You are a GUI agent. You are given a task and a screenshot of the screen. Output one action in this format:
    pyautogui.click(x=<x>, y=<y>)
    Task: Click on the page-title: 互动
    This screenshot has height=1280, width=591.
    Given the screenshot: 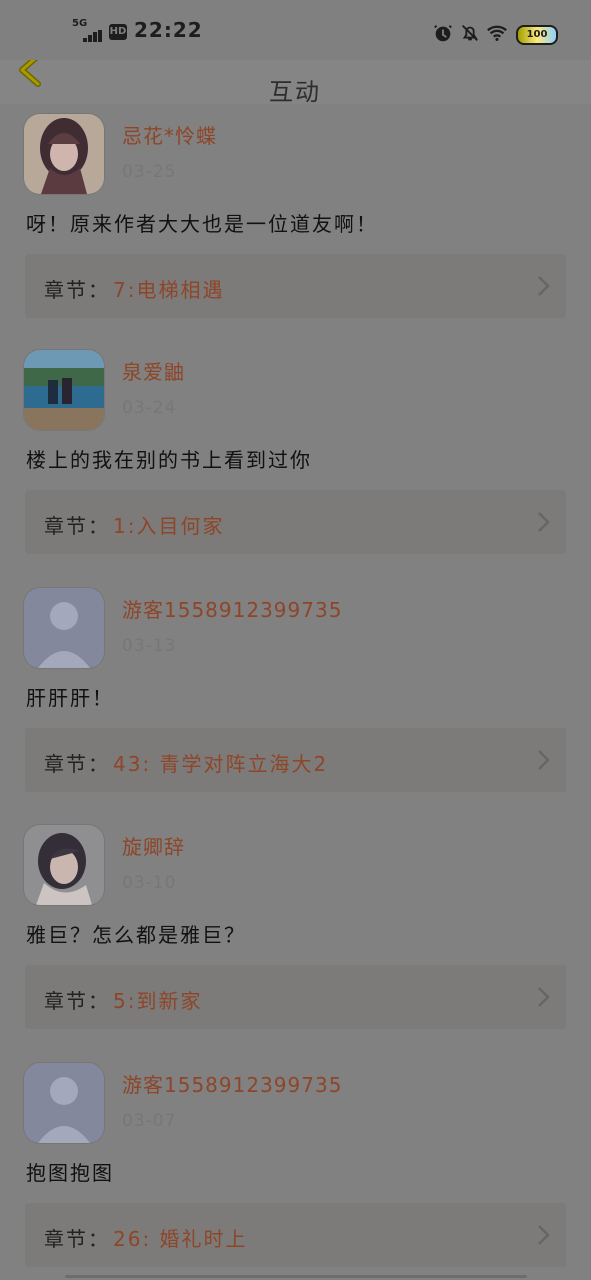 What is the action you would take?
    pyautogui.click(x=295, y=92)
    